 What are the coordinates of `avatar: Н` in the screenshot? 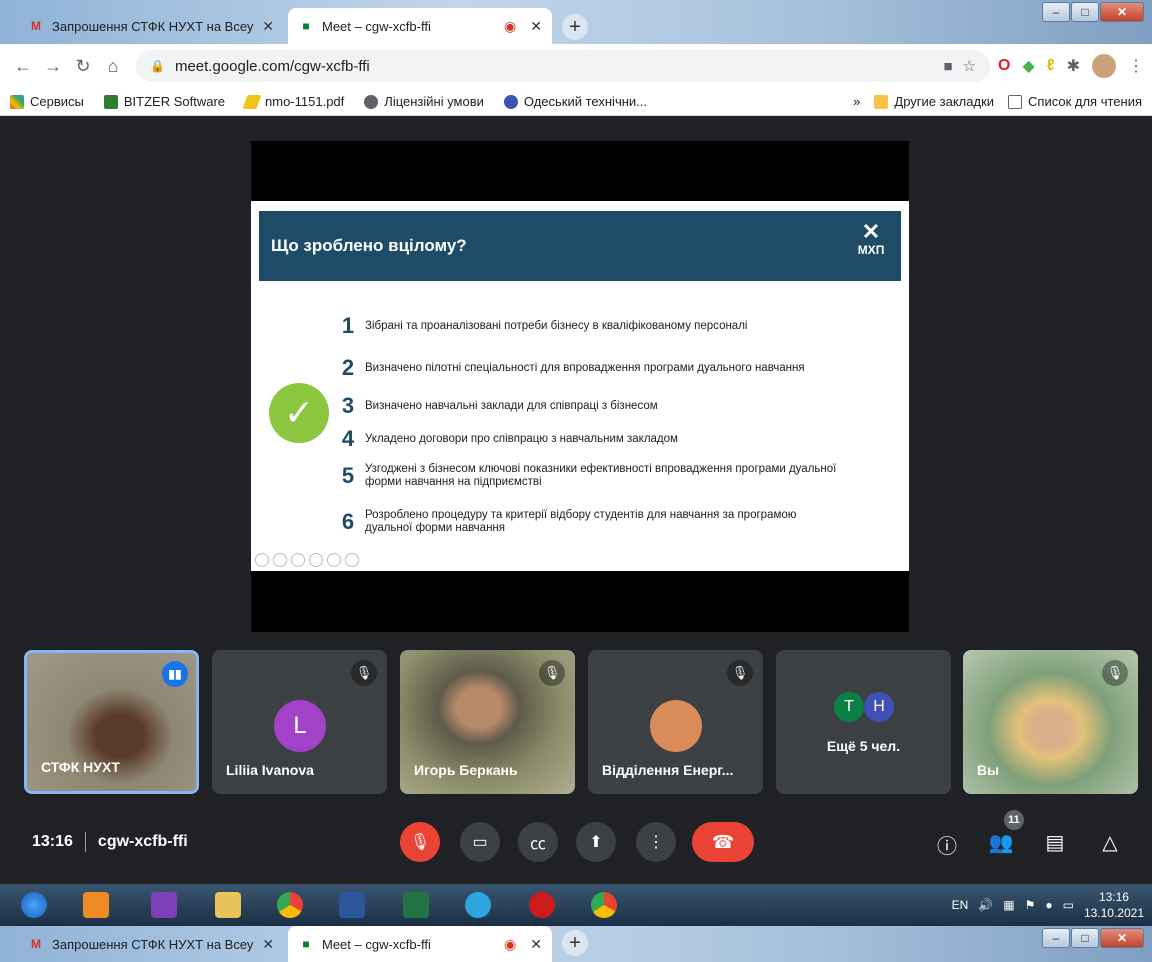 It's located at (879, 707).